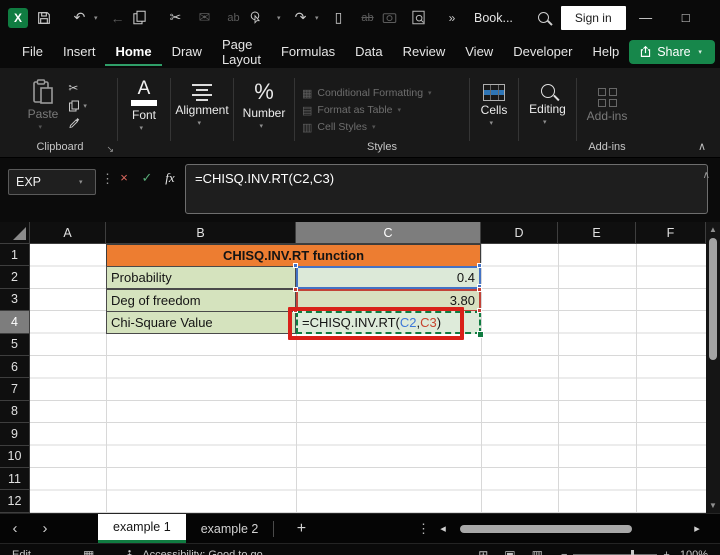 Image resolution: width=720 pixels, height=555 pixels. Describe the element at coordinates (713, 505) in the screenshot. I see `scroll-down-icon: ▼` at that location.